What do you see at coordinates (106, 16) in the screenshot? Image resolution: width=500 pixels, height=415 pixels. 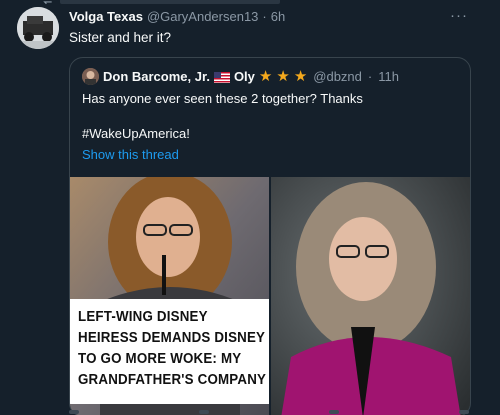 I see `author-name: Volga Texas` at bounding box center [106, 16].